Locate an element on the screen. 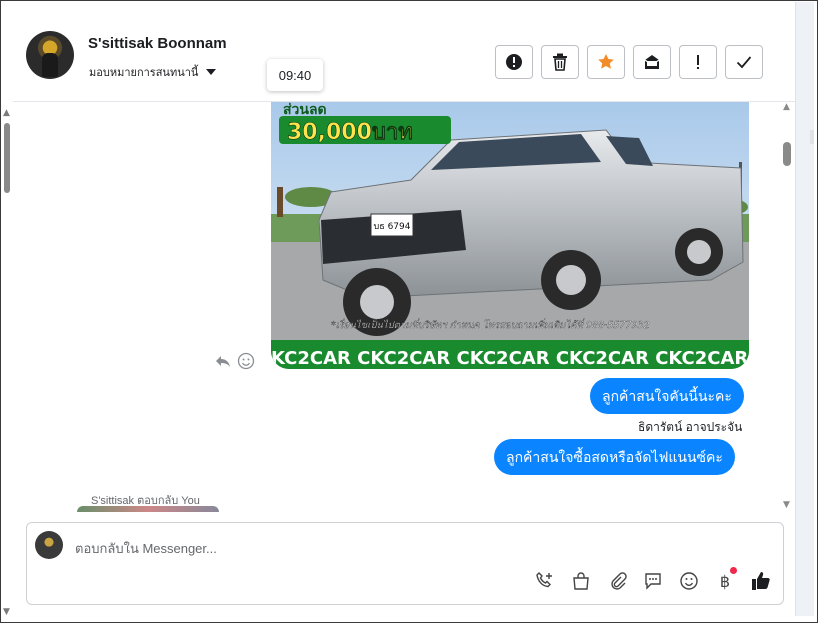 This screenshot has height=623, width=818. page-avatar is located at coordinates (49, 545).